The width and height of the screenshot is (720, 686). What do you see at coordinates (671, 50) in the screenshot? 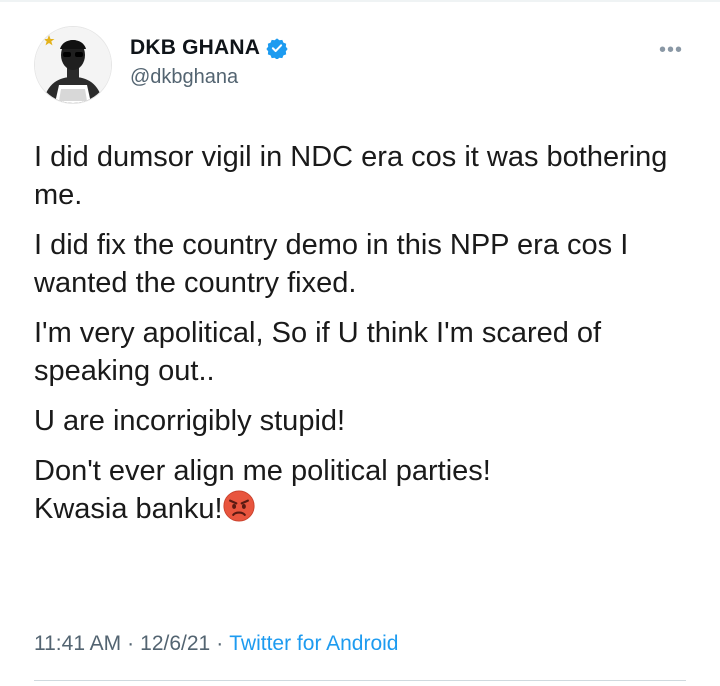
I see `more-options-icon: •••` at bounding box center [671, 50].